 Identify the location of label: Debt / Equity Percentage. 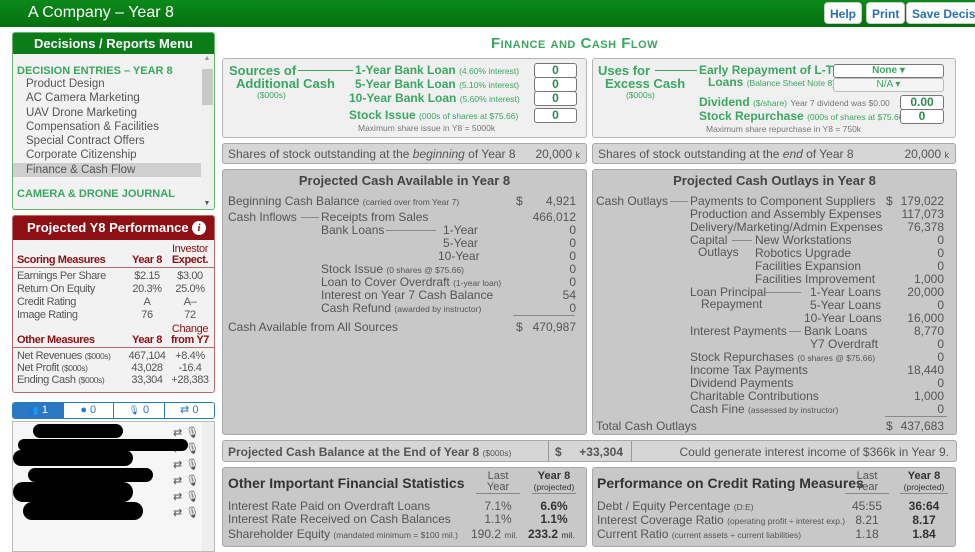
(664, 506).